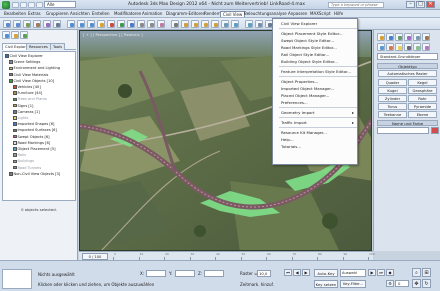 Image resolution: width=440 pixels, height=291 pixels. What do you see at coordinates (95, 256) in the screenshot?
I see `time-slider-thumb: 0 / 100` at bounding box center [95, 256].